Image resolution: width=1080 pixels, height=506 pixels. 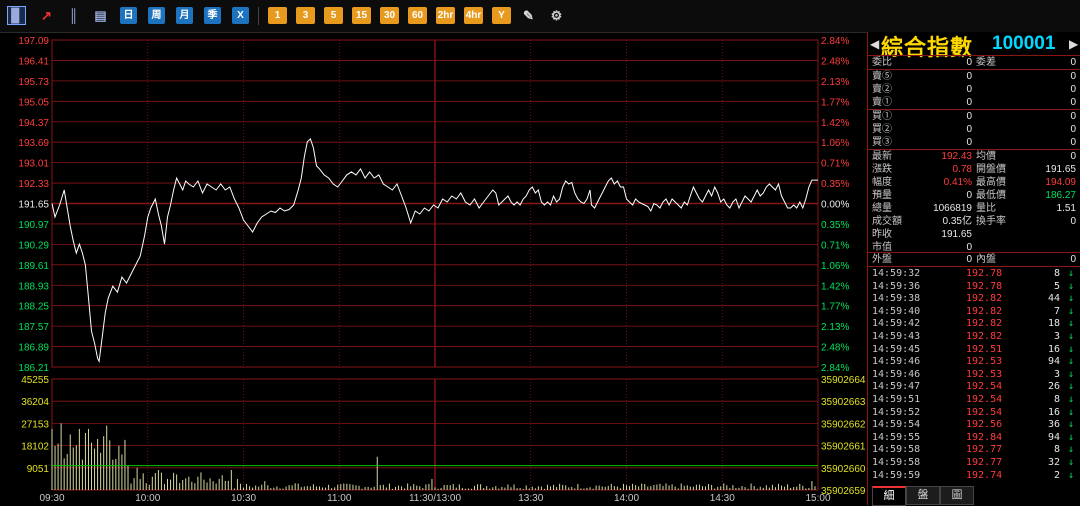 What do you see at coordinates (962, 169) in the screenshot?
I see `stat-value: 0.78` at bounding box center [962, 169].